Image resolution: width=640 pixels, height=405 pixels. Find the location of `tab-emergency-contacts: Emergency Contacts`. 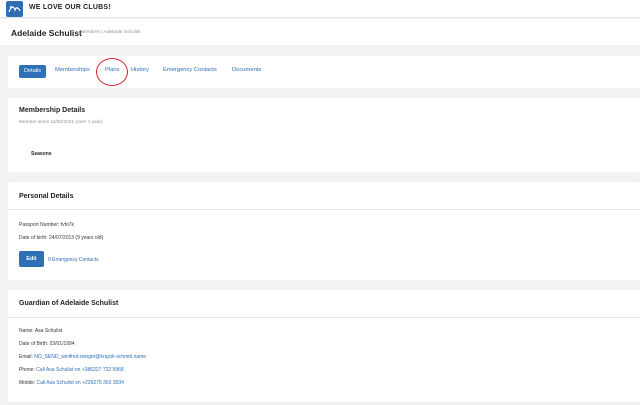

tab-emergency-contacts: Emergency Contacts is located at coordinates (190, 70).